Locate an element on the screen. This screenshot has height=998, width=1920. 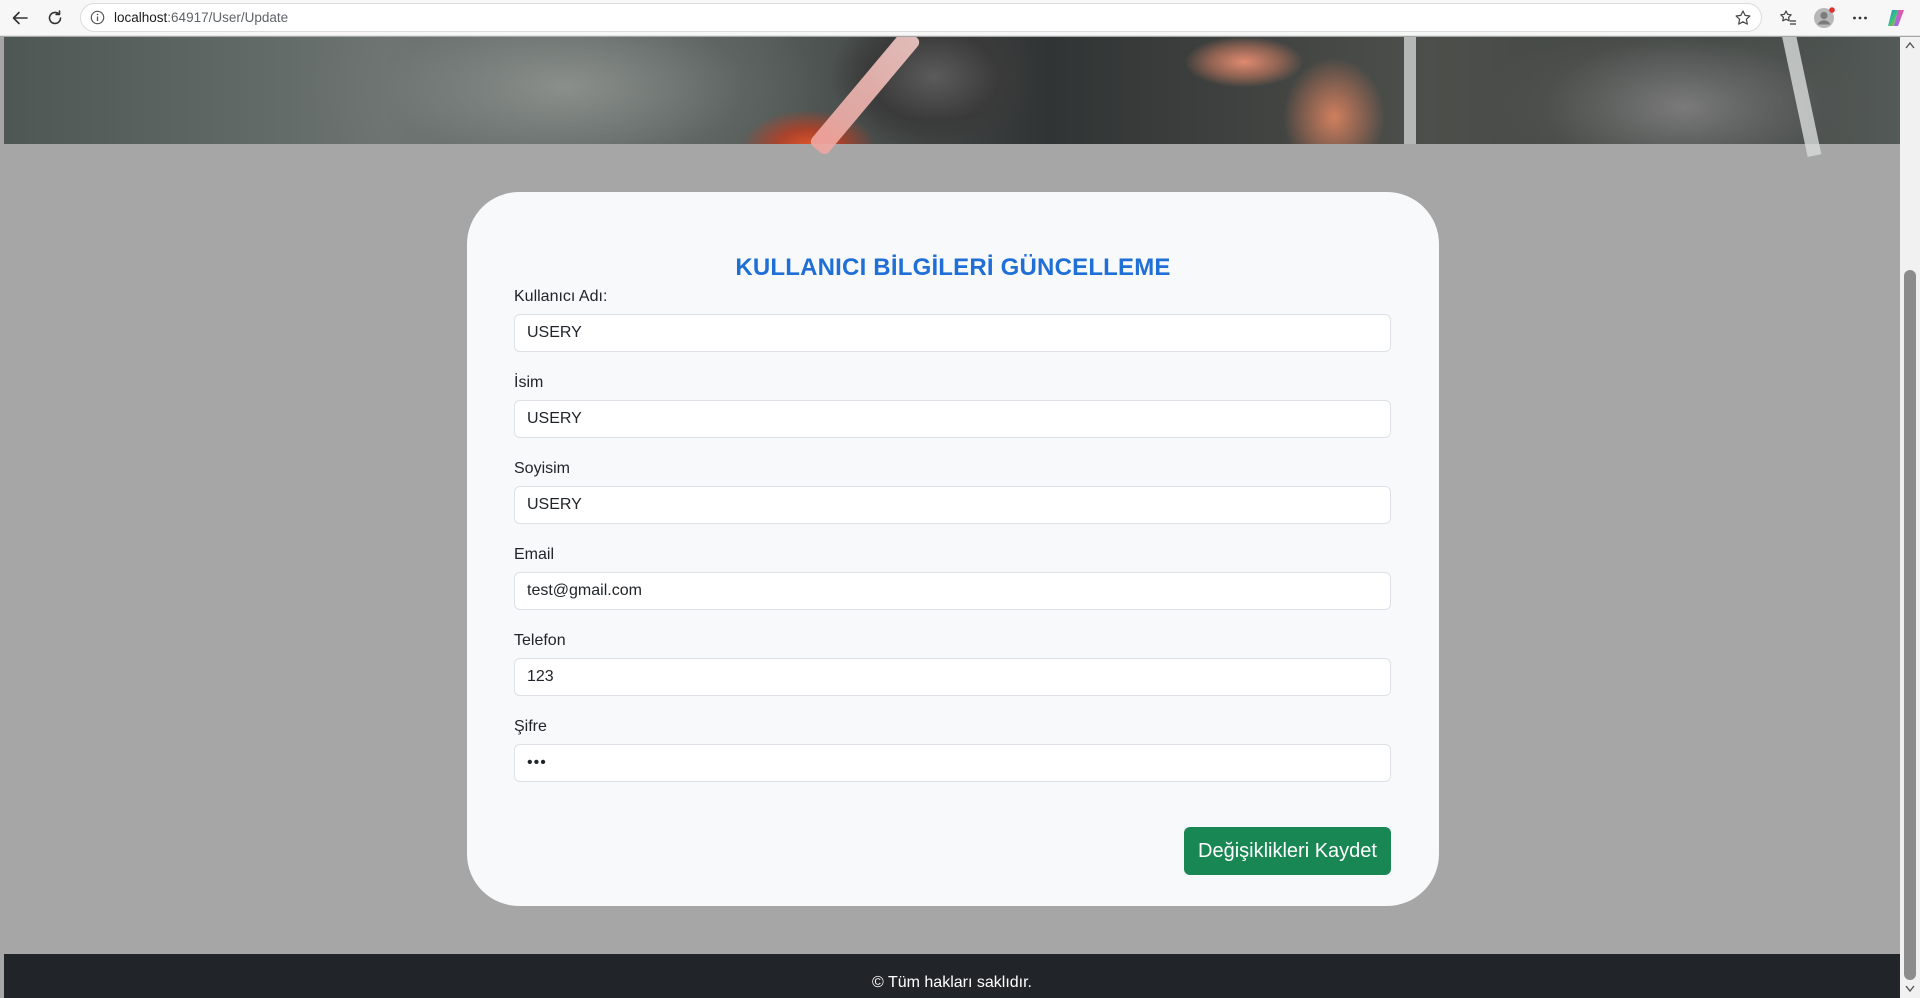
save-changes-button: Değişiklikleri Kaydet is located at coordinates (1287, 851).